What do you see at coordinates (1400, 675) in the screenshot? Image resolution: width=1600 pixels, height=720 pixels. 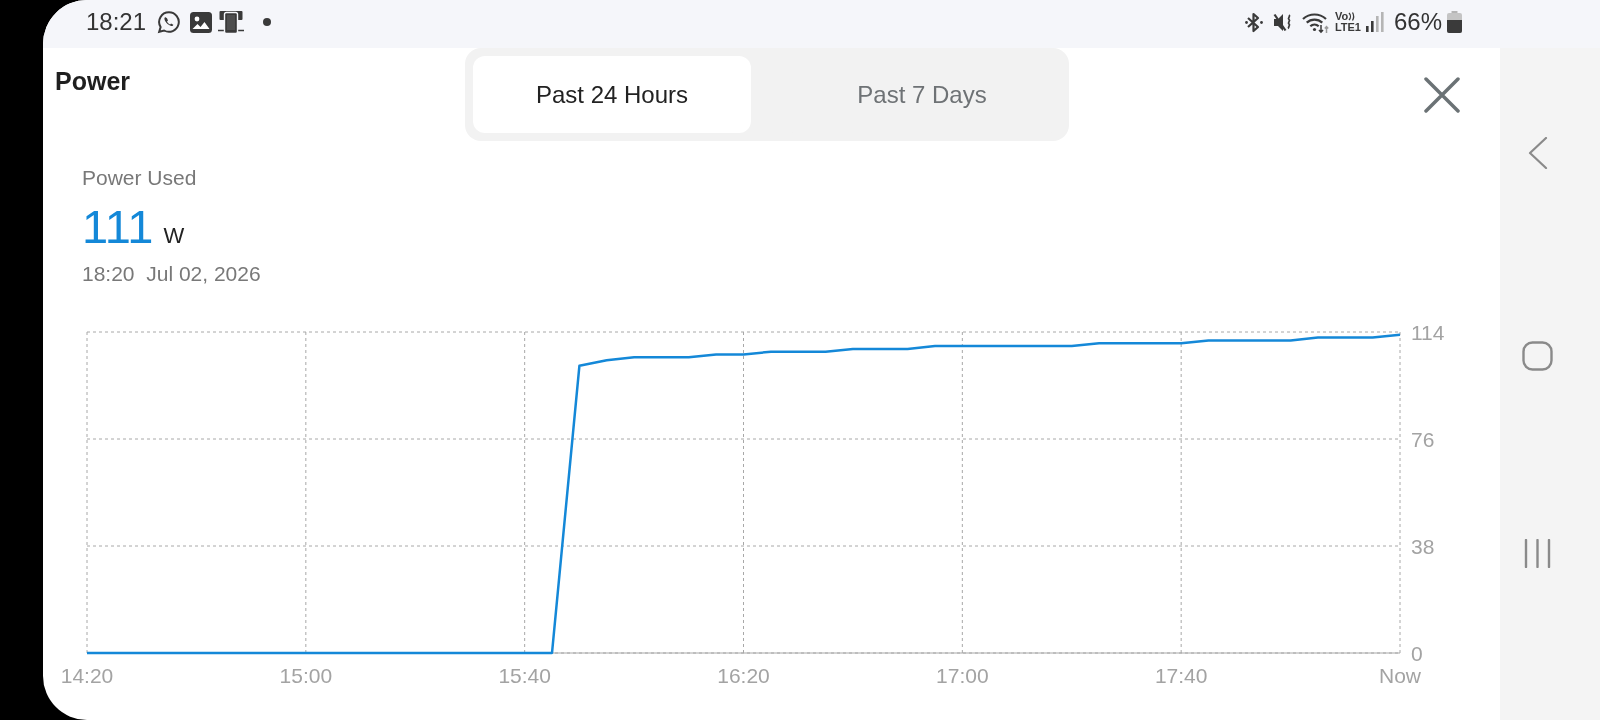 I see `x-axis-label: Now` at bounding box center [1400, 675].